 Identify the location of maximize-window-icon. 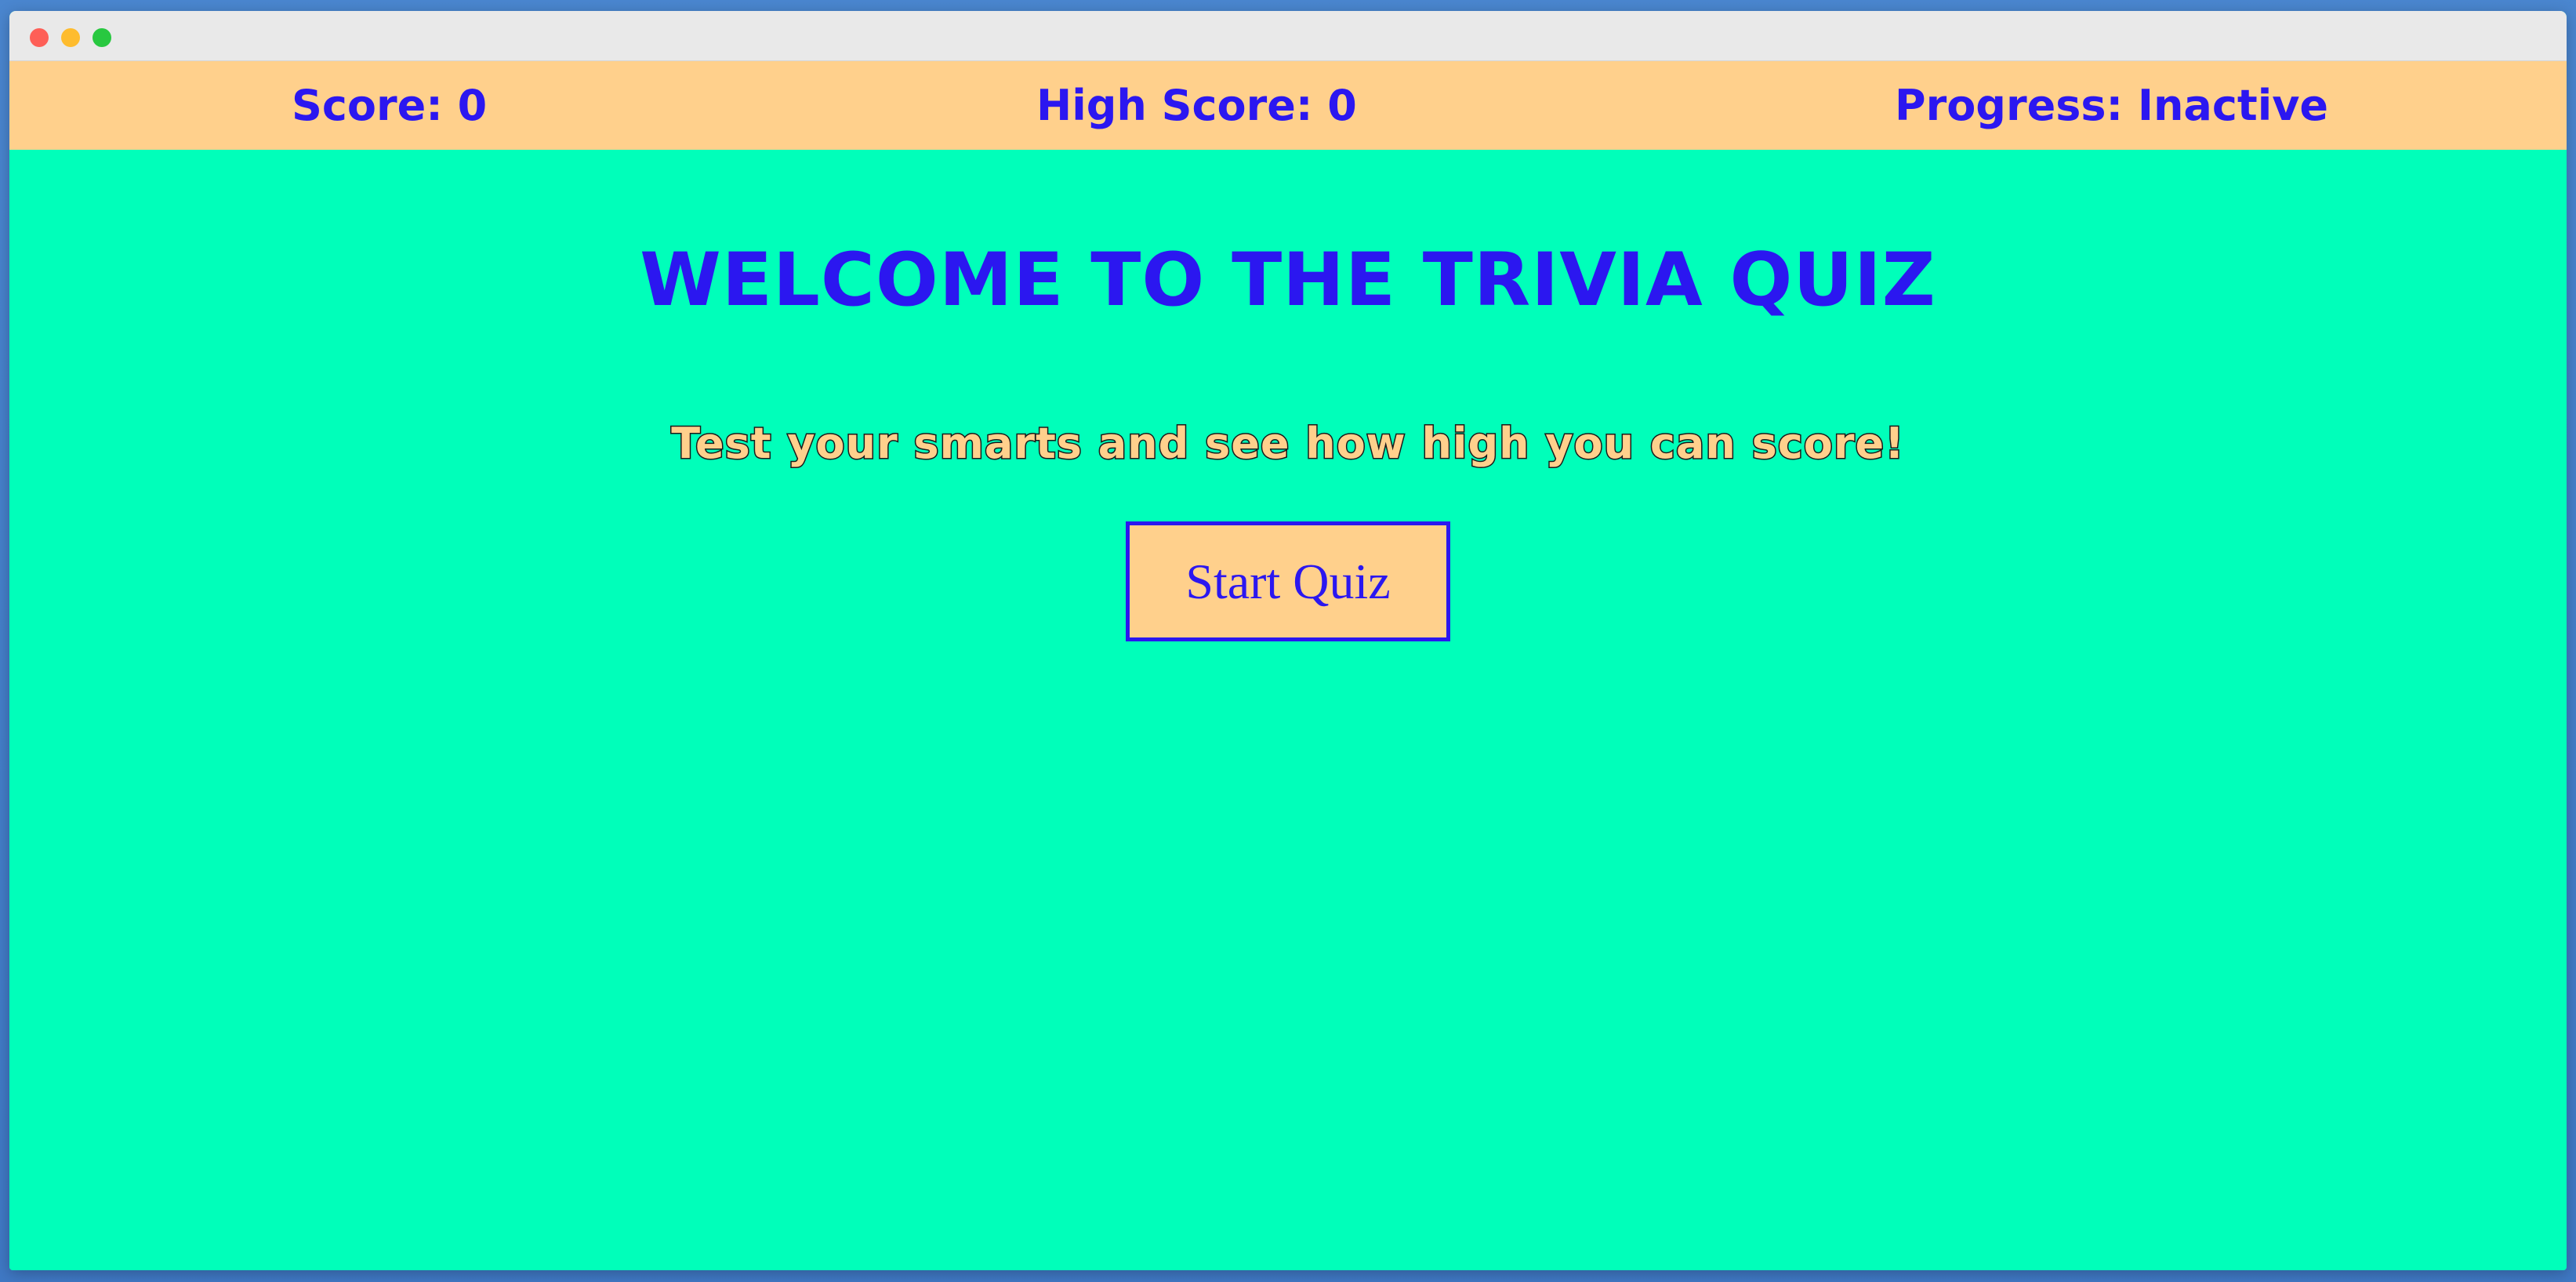
(102, 37).